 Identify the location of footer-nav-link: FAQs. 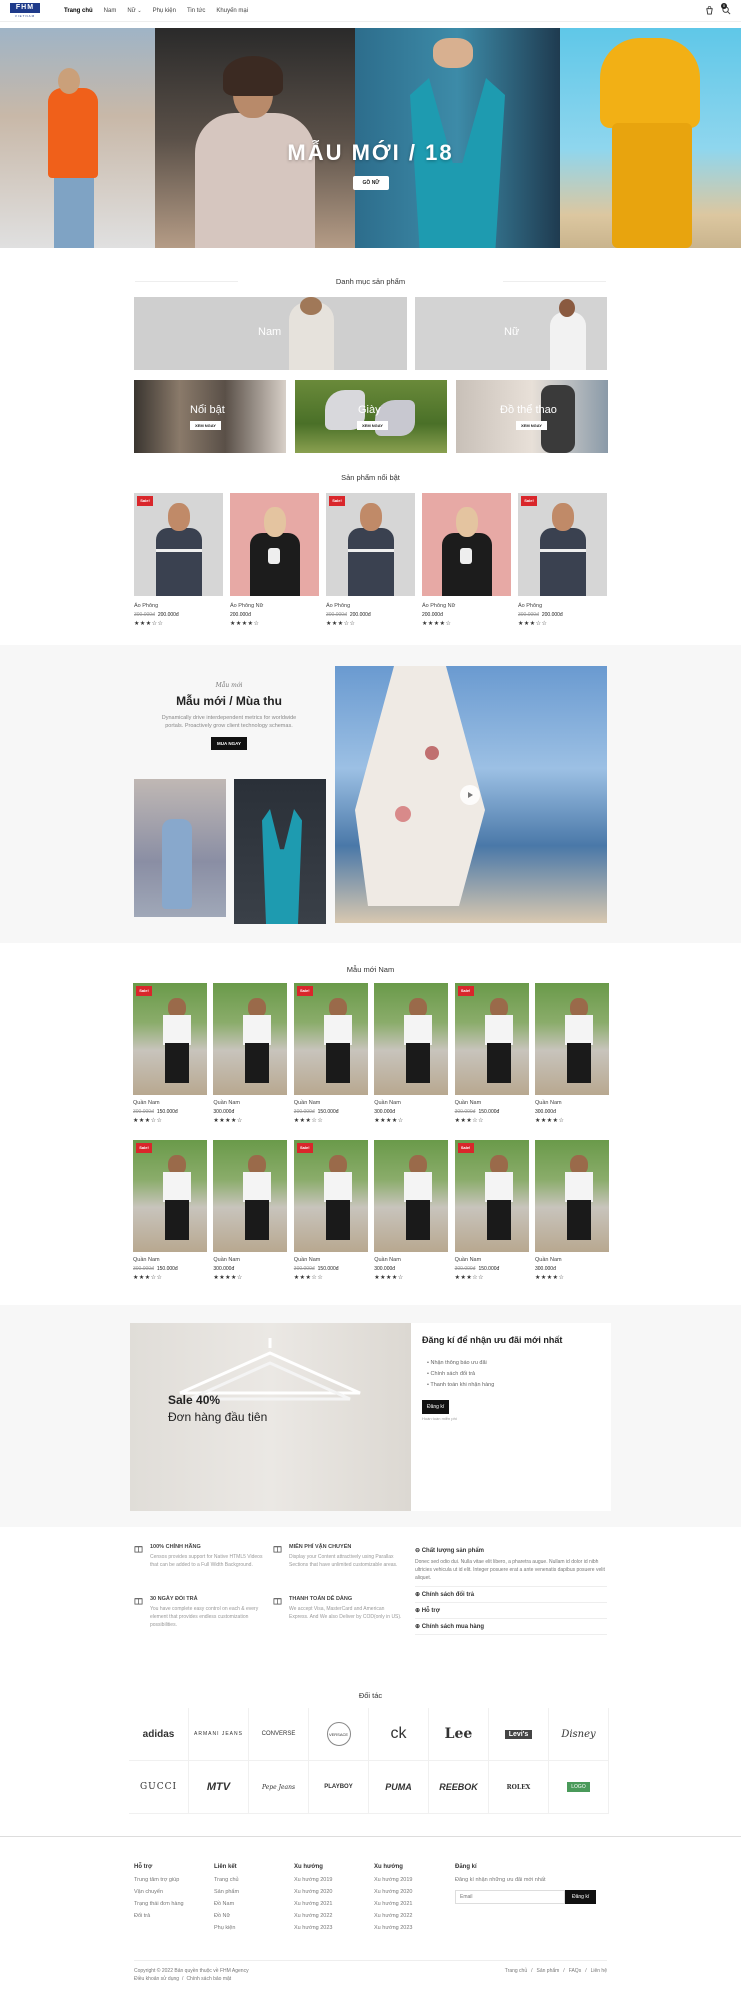
(575, 1971).